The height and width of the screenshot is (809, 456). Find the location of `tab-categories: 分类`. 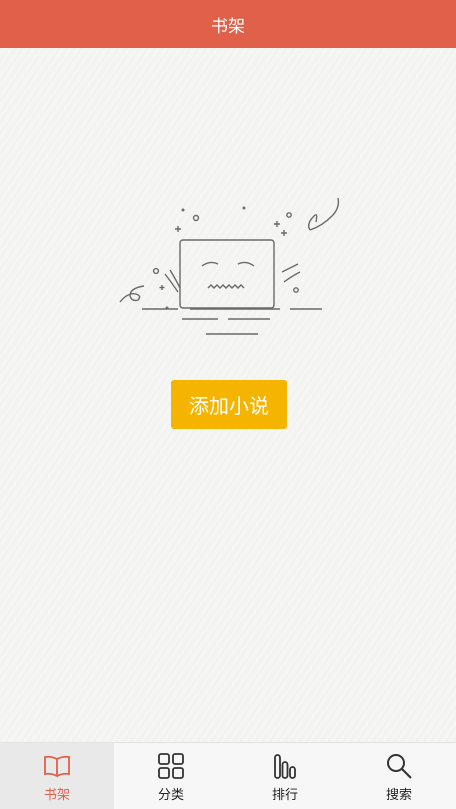

tab-categories: 分类 is located at coordinates (171, 776).